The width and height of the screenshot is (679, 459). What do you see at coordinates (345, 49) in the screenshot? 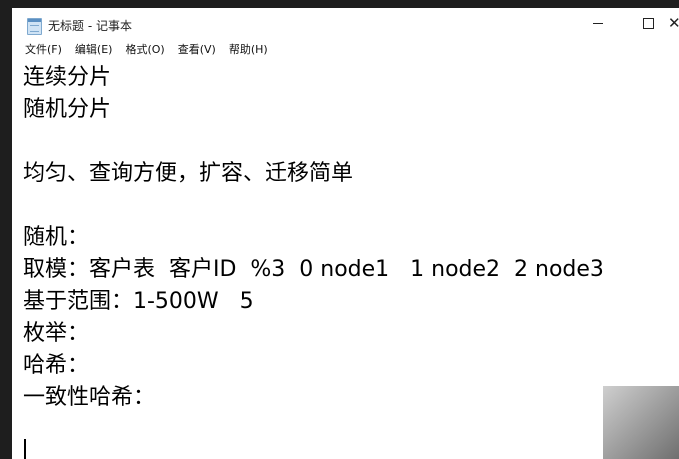
I see `menu-bar: 文件(F) 编辑(E) 格式(O) 查看(V) 帮助(H)` at bounding box center [345, 49].